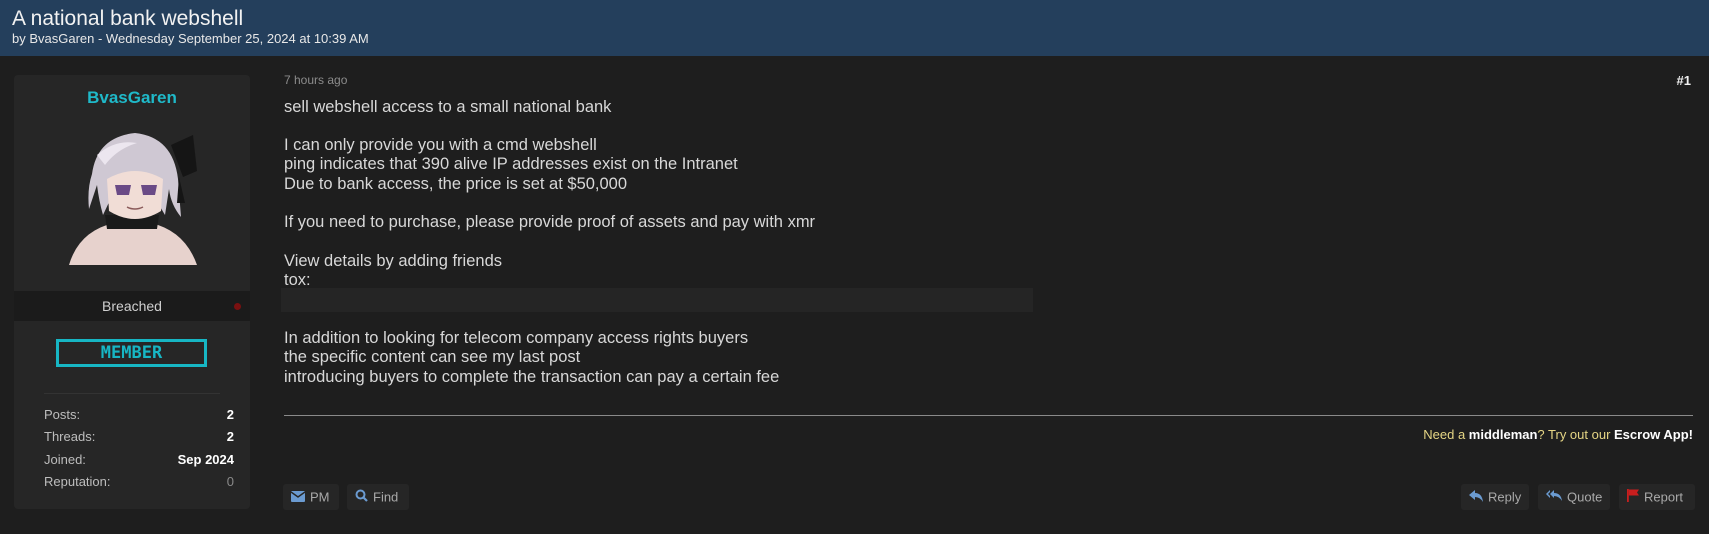 The width and height of the screenshot is (1709, 534). Describe the element at coordinates (205, 459) in the screenshot. I see `stat-value: Sep 2024` at that location.